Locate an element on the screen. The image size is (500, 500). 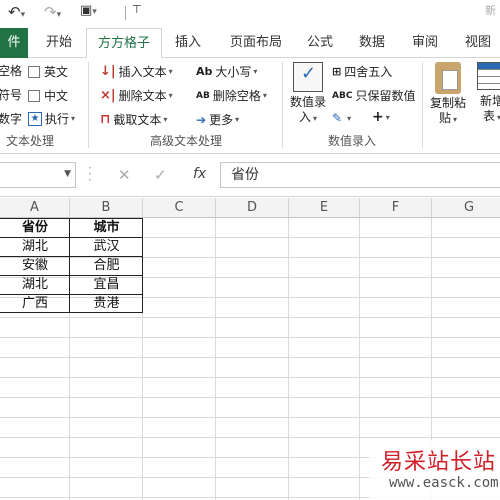
chinese-checkbox: 中文 is located at coordinates (48, 95).